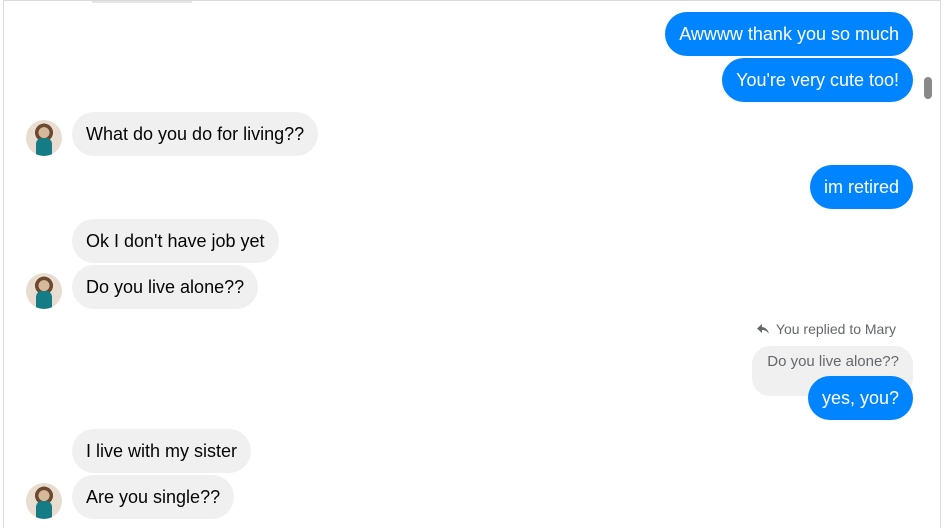 This screenshot has height=528, width=947. What do you see at coordinates (860, 398) in the screenshot?
I see `message-outgoing: yes, you?` at bounding box center [860, 398].